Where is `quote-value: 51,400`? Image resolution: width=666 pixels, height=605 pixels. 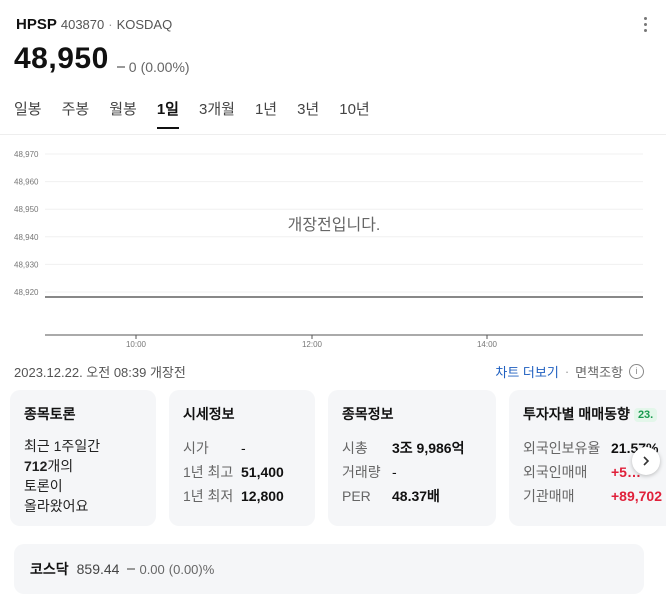 quote-value: 51,400 is located at coordinates (262, 472).